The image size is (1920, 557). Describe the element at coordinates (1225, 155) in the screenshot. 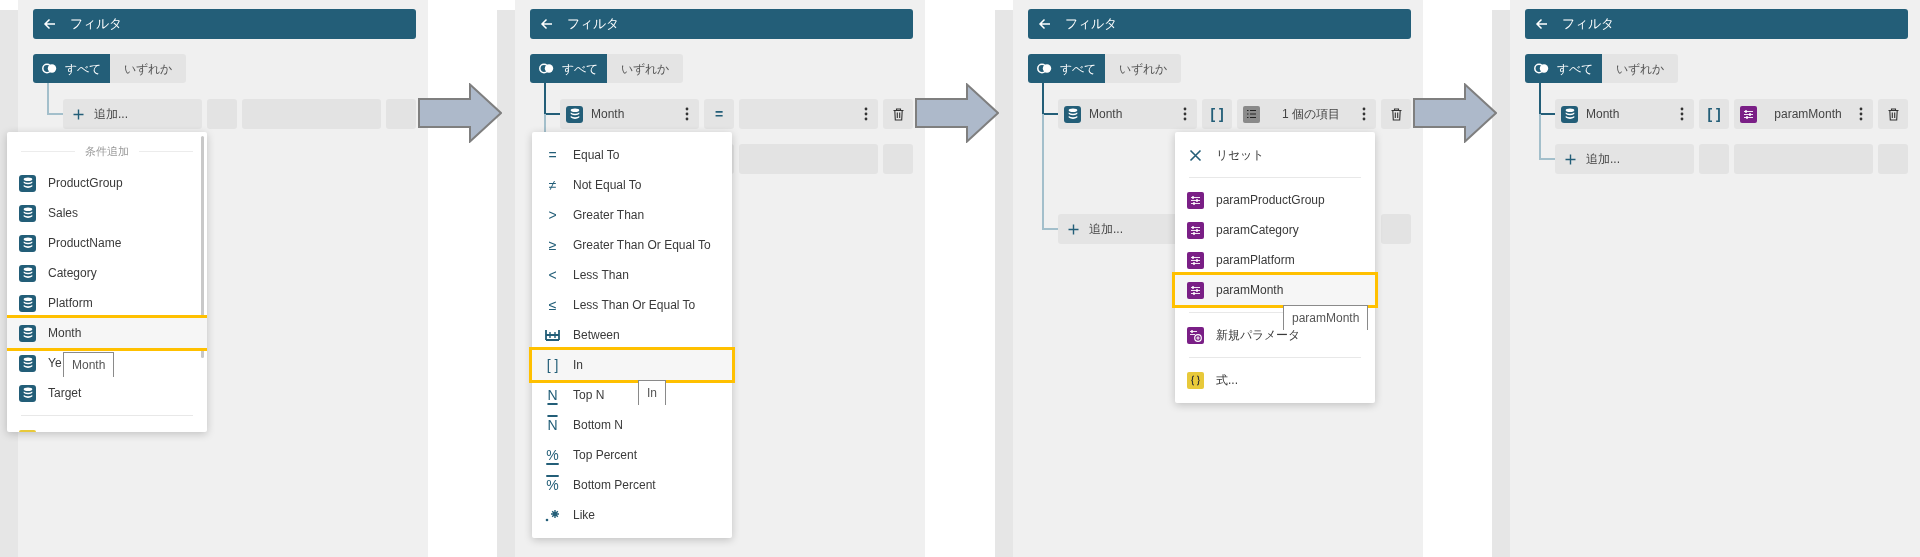

I see `menu-item: リセット` at that location.